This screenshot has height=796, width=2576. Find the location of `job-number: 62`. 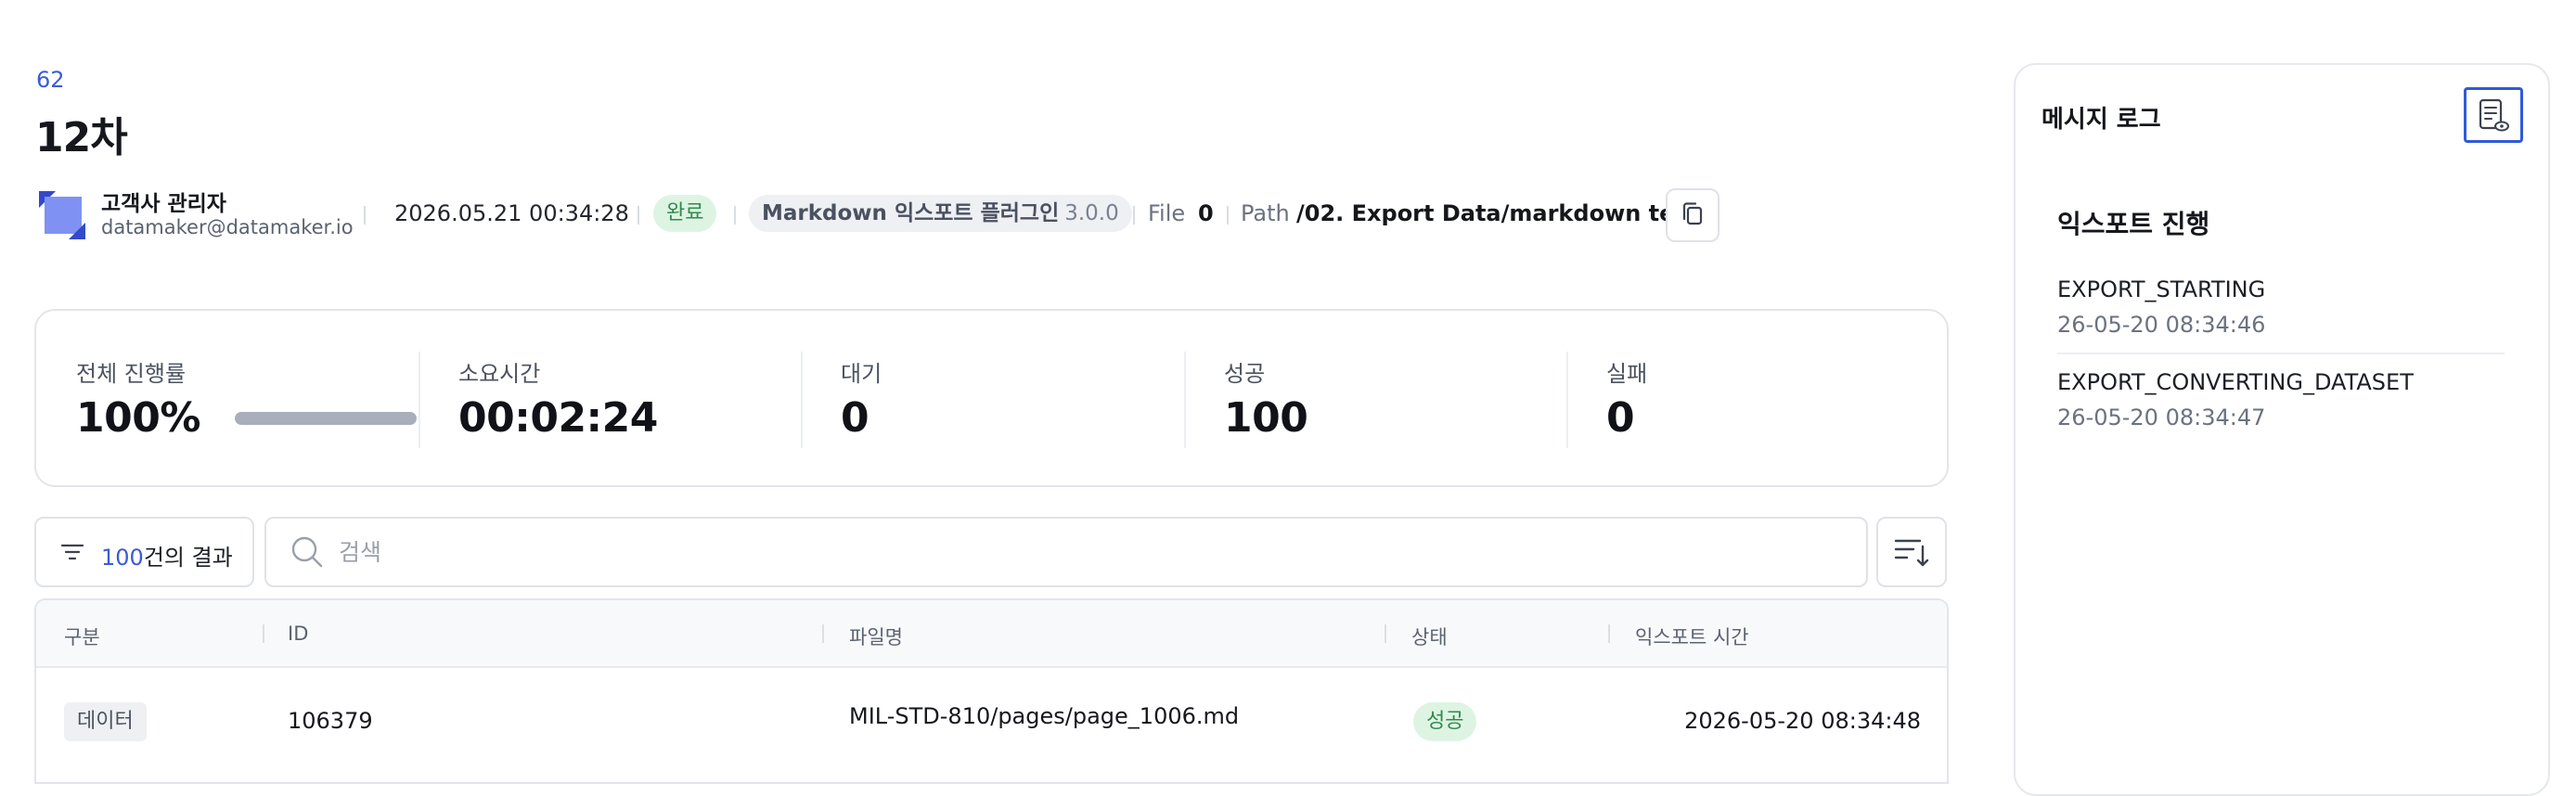

job-number: 62 is located at coordinates (50, 80).